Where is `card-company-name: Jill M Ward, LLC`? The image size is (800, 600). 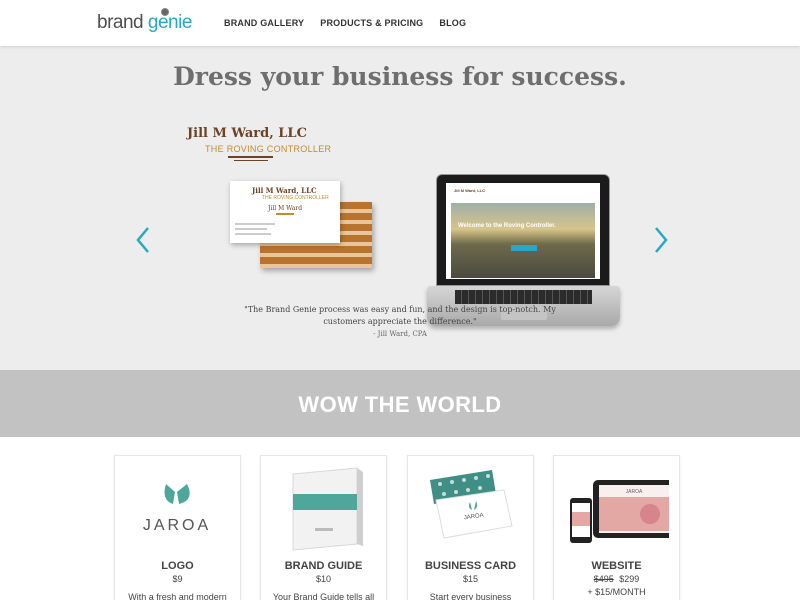 card-company-name: Jill M Ward, LLC is located at coordinates (284, 190).